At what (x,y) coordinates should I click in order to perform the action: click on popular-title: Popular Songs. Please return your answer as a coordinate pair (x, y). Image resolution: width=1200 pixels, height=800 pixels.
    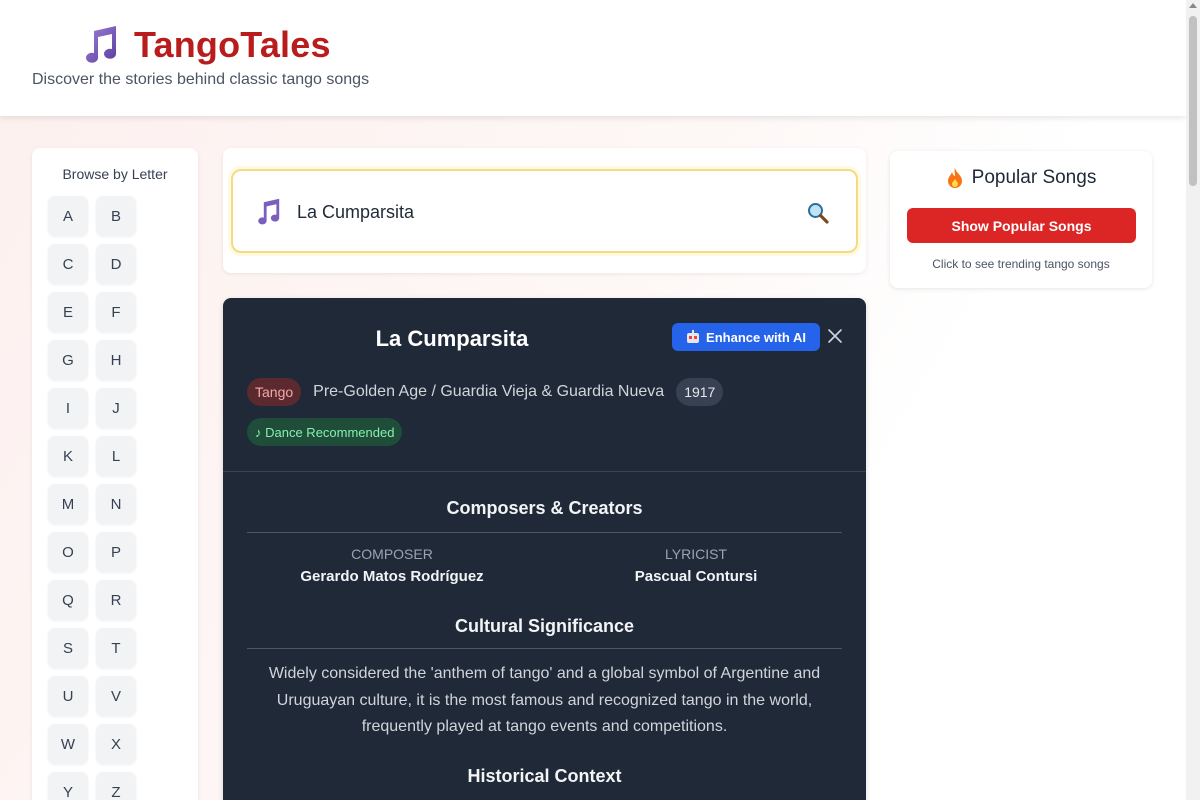
    Looking at the image, I should click on (1034, 177).